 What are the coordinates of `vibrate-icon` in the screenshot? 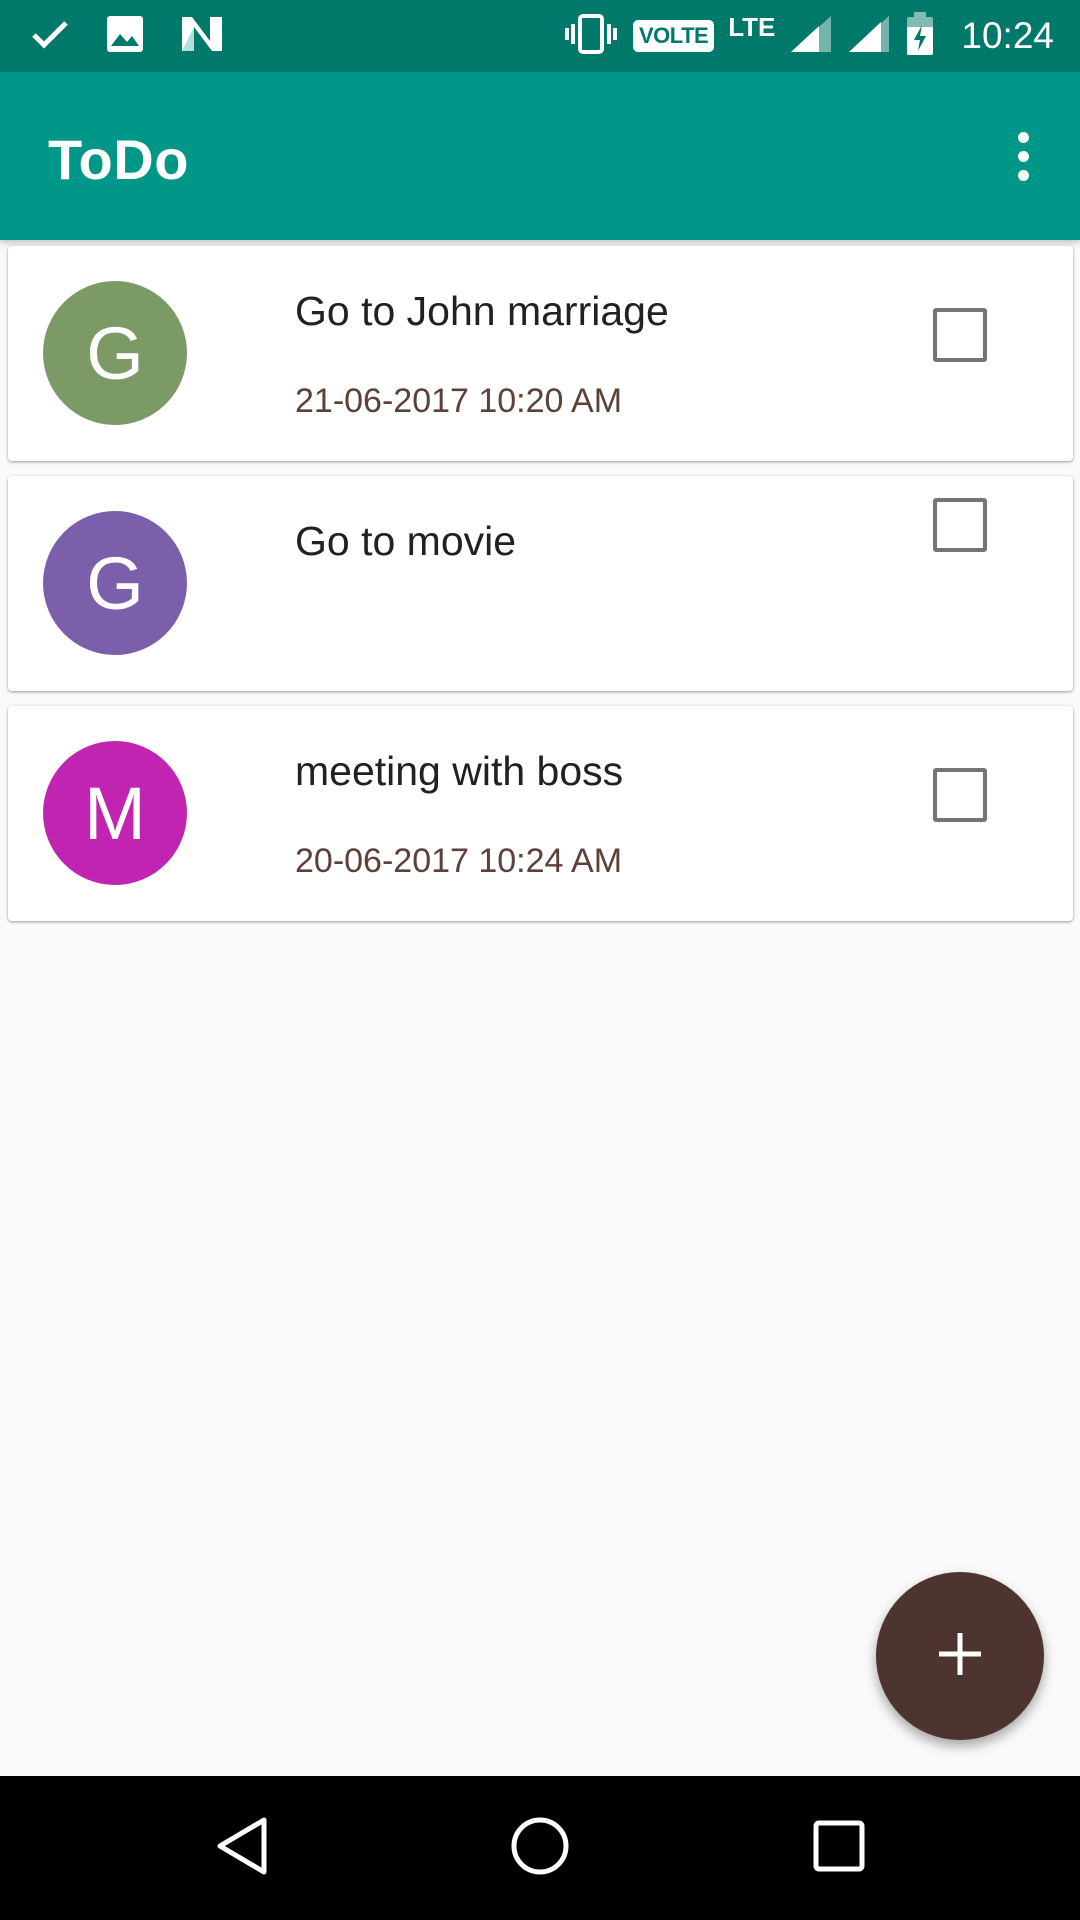 It's located at (591, 36).